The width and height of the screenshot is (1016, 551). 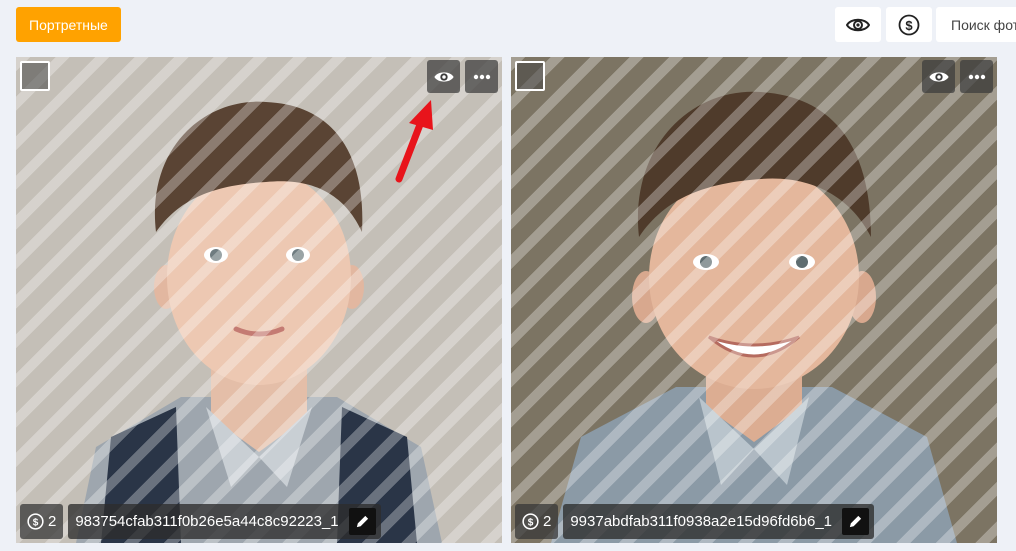 I want to click on photo-caption: $ 2 983754cfab311f0b26e5a44c8c92223_1, so click(x=200, y=521).